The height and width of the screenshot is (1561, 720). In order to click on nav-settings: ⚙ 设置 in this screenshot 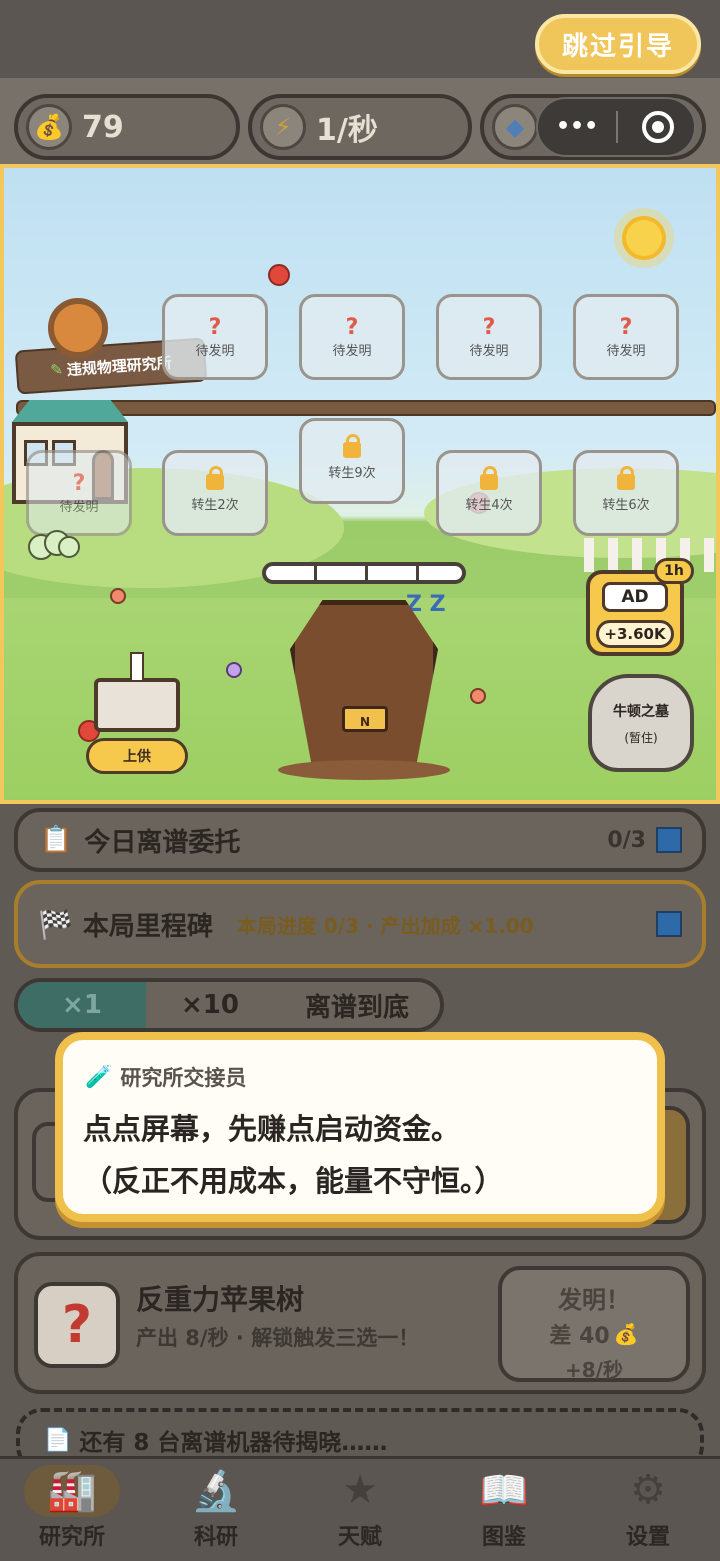, I will do `click(648, 1510)`.